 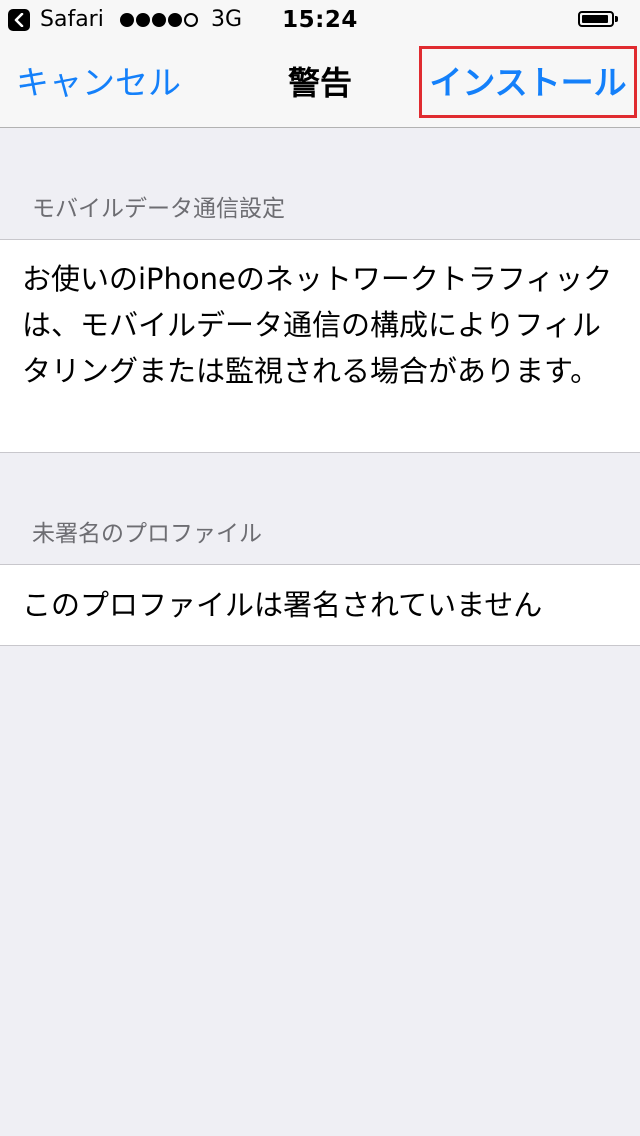 What do you see at coordinates (158, 209) in the screenshot?
I see `section-header-mobile-data: モバイルデータ通信設定` at bounding box center [158, 209].